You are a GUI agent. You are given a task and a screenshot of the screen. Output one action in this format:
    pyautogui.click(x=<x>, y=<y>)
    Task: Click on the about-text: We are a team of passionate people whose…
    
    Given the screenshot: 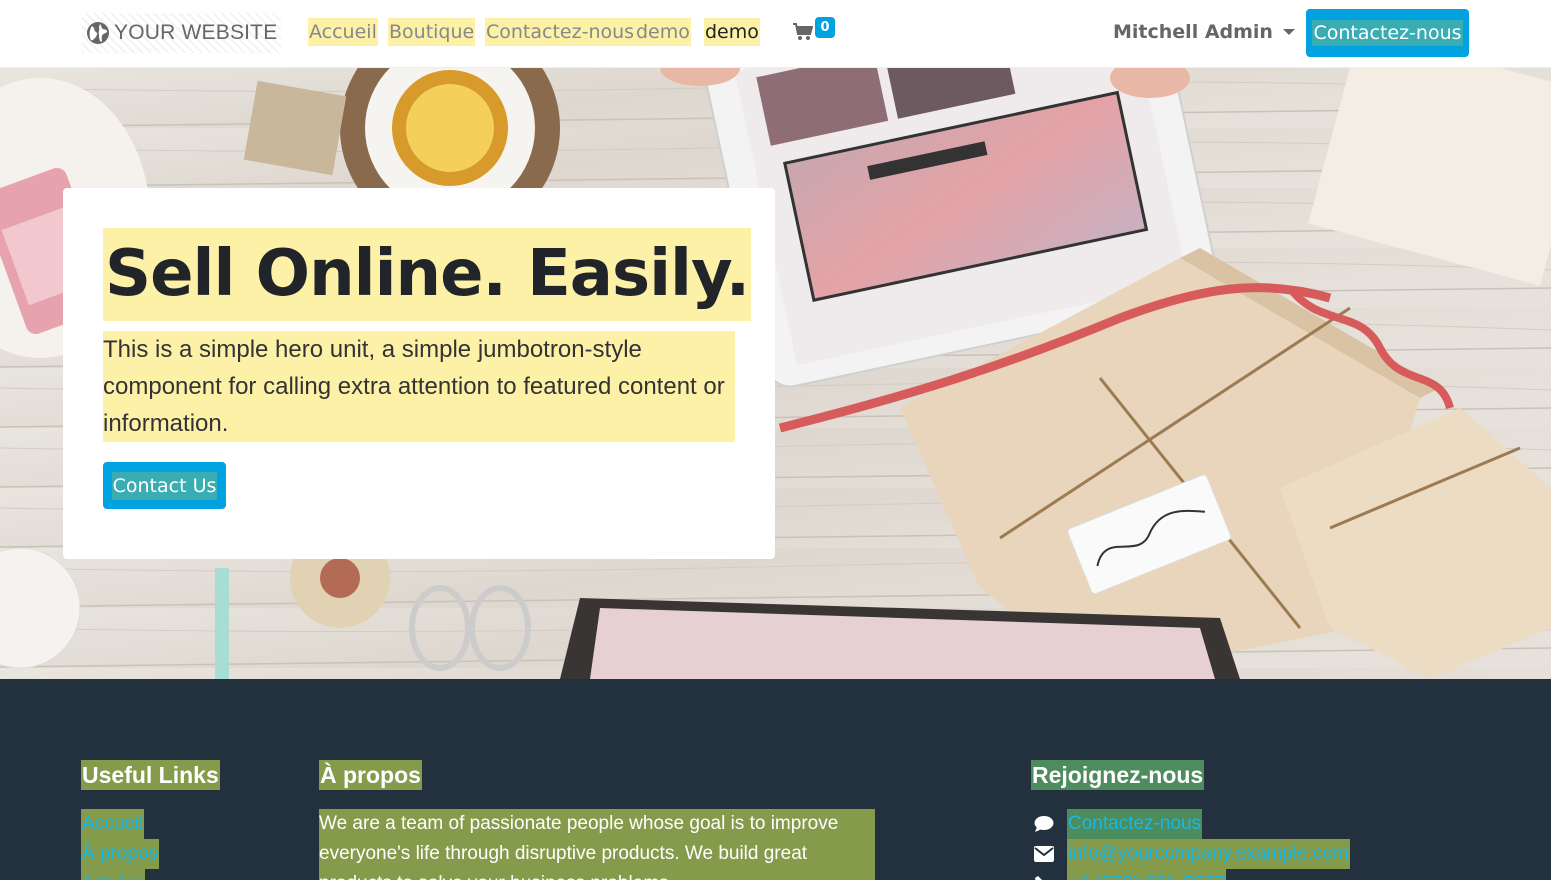 What is the action you would take?
    pyautogui.click(x=597, y=844)
    